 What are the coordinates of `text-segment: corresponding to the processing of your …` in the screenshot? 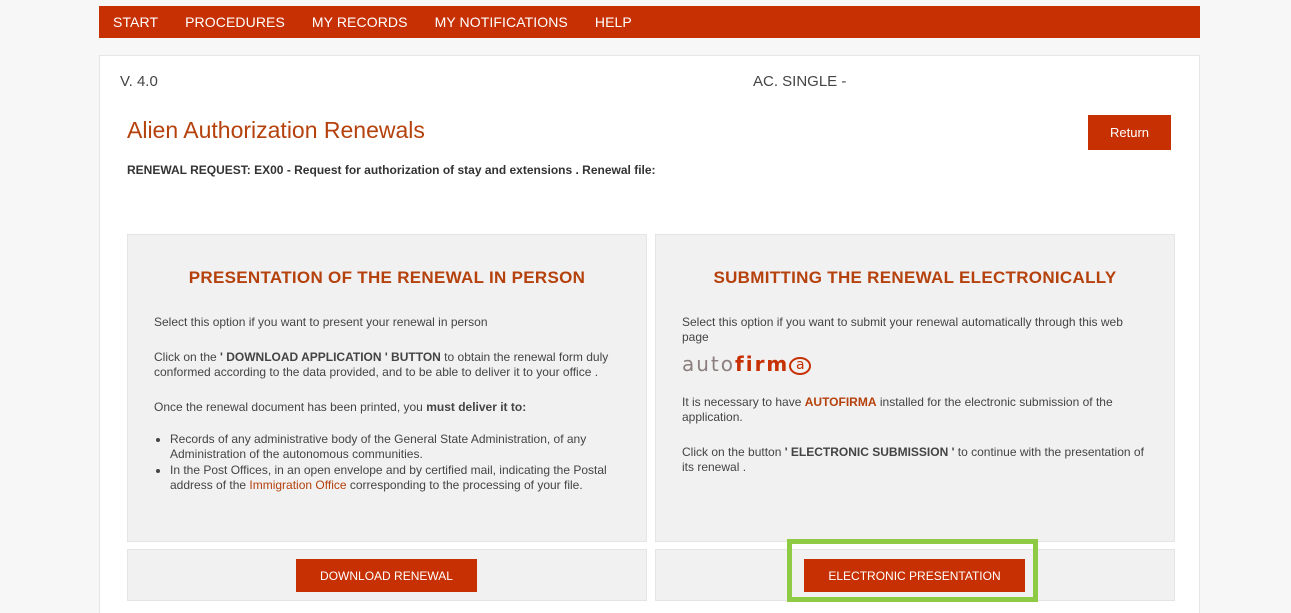 It's located at (464, 485).